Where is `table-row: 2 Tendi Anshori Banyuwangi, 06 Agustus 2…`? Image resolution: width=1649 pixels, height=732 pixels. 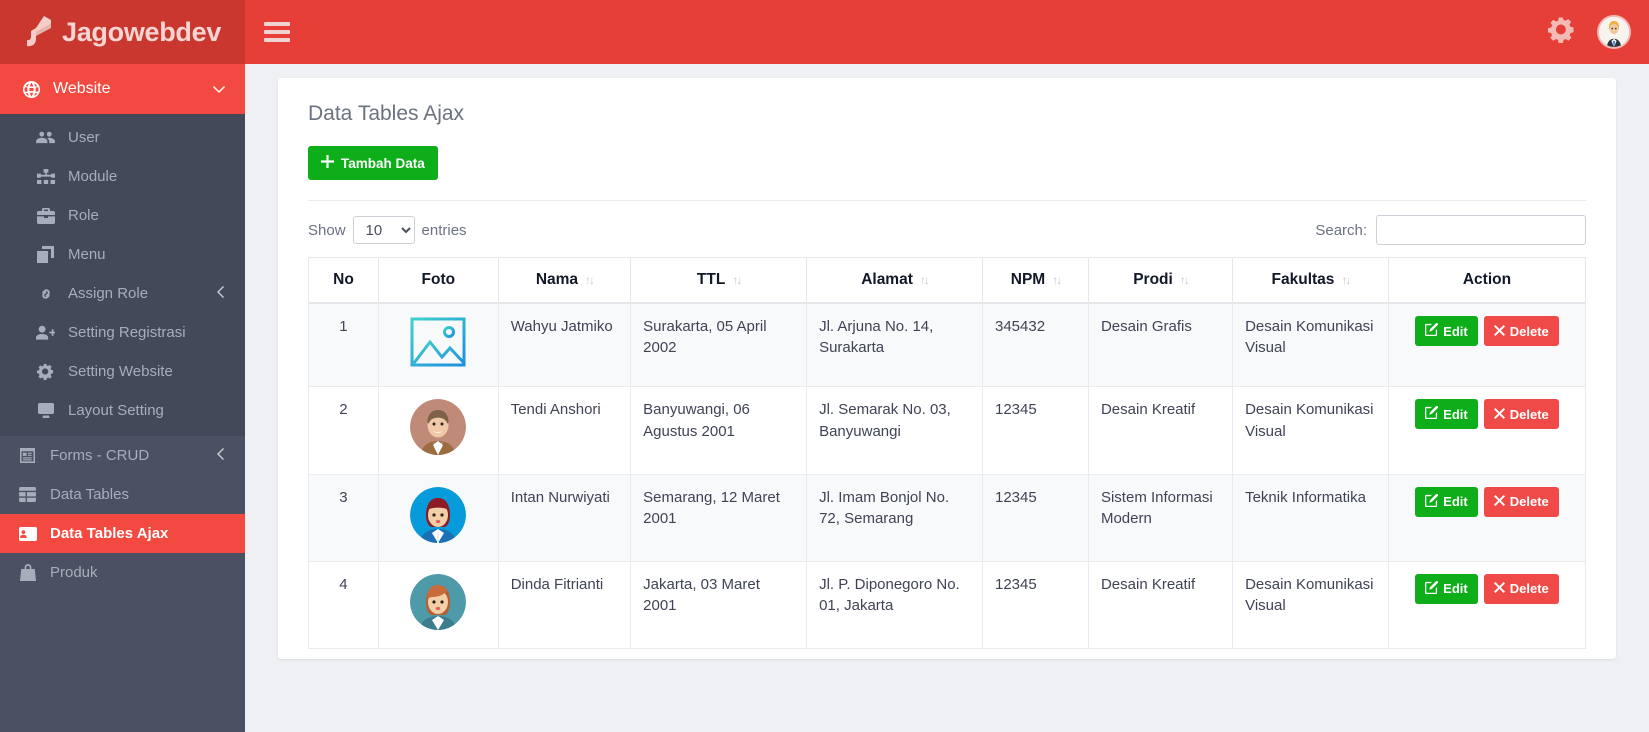 table-row: 2 Tendi Anshori Banyuwangi, 06 Agustus 2… is located at coordinates (947, 430).